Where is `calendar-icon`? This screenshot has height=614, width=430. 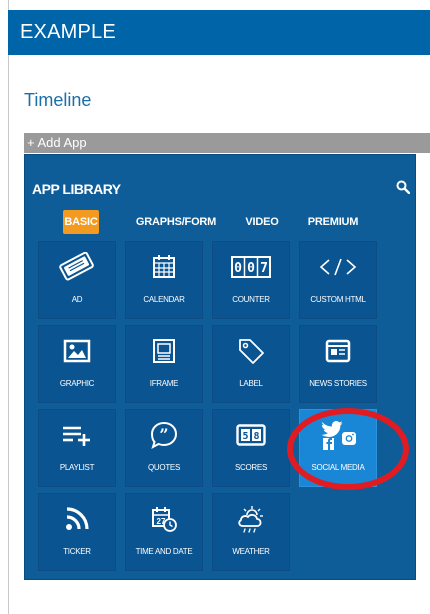
calendar-icon is located at coordinates (164, 267).